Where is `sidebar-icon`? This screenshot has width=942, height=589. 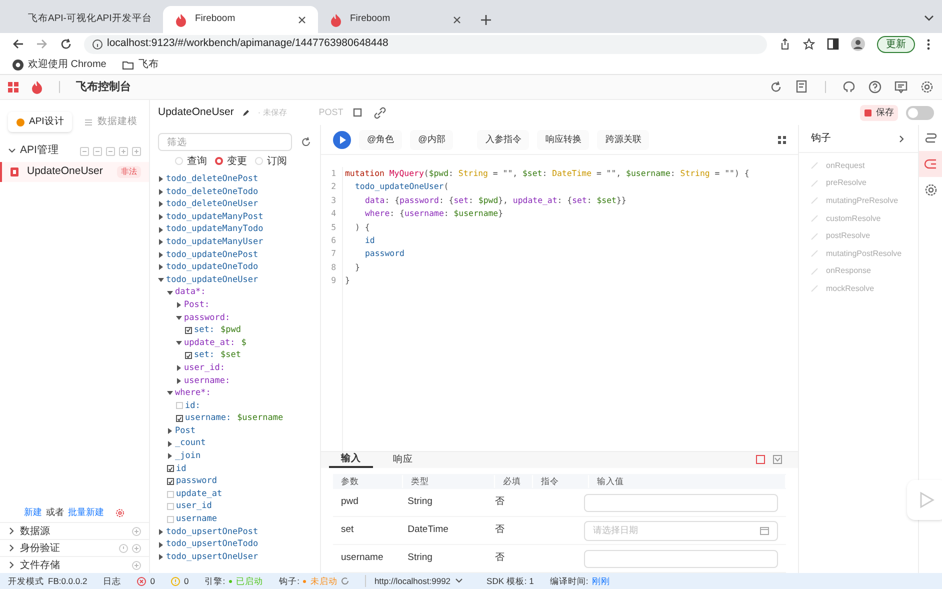
sidebar-icon is located at coordinates (833, 44).